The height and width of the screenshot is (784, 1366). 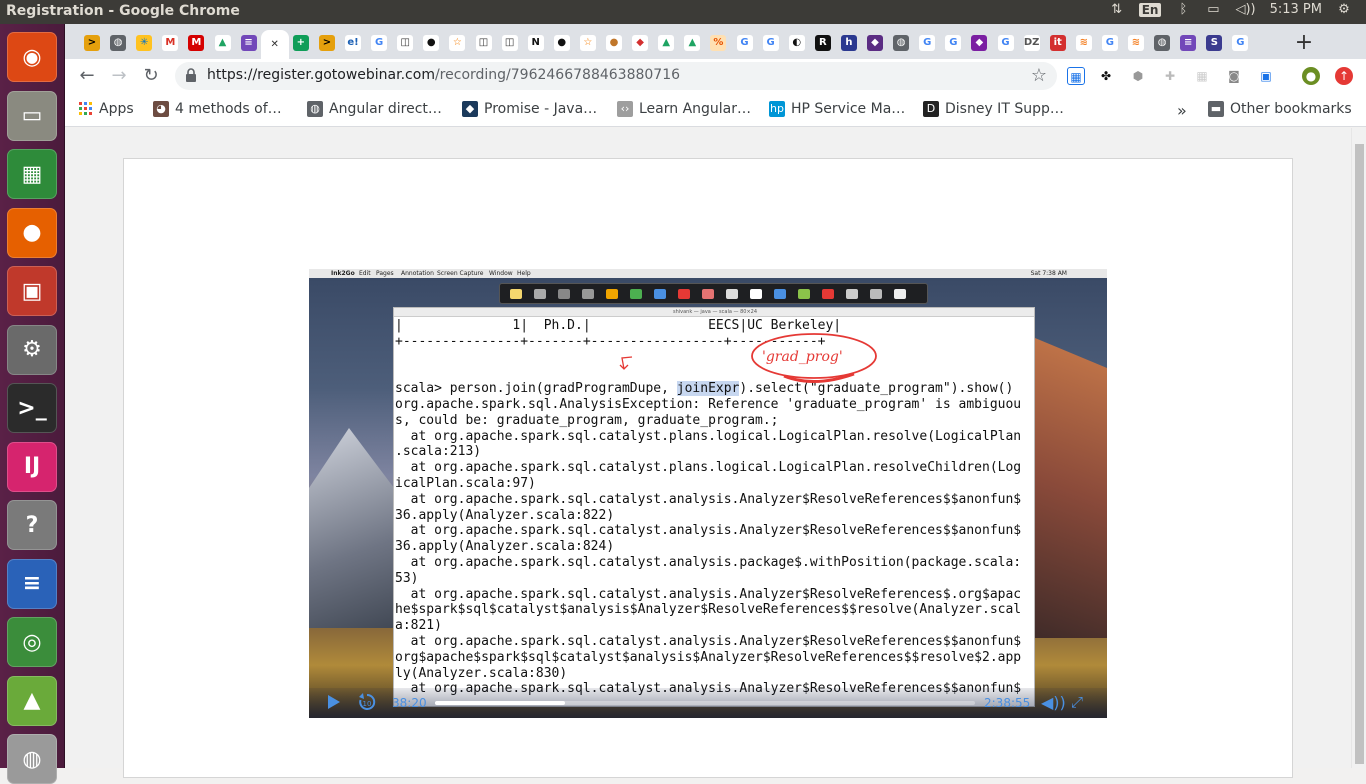 What do you see at coordinates (1138, 76) in the screenshot?
I see `extension-hex-icon: ⬢` at bounding box center [1138, 76].